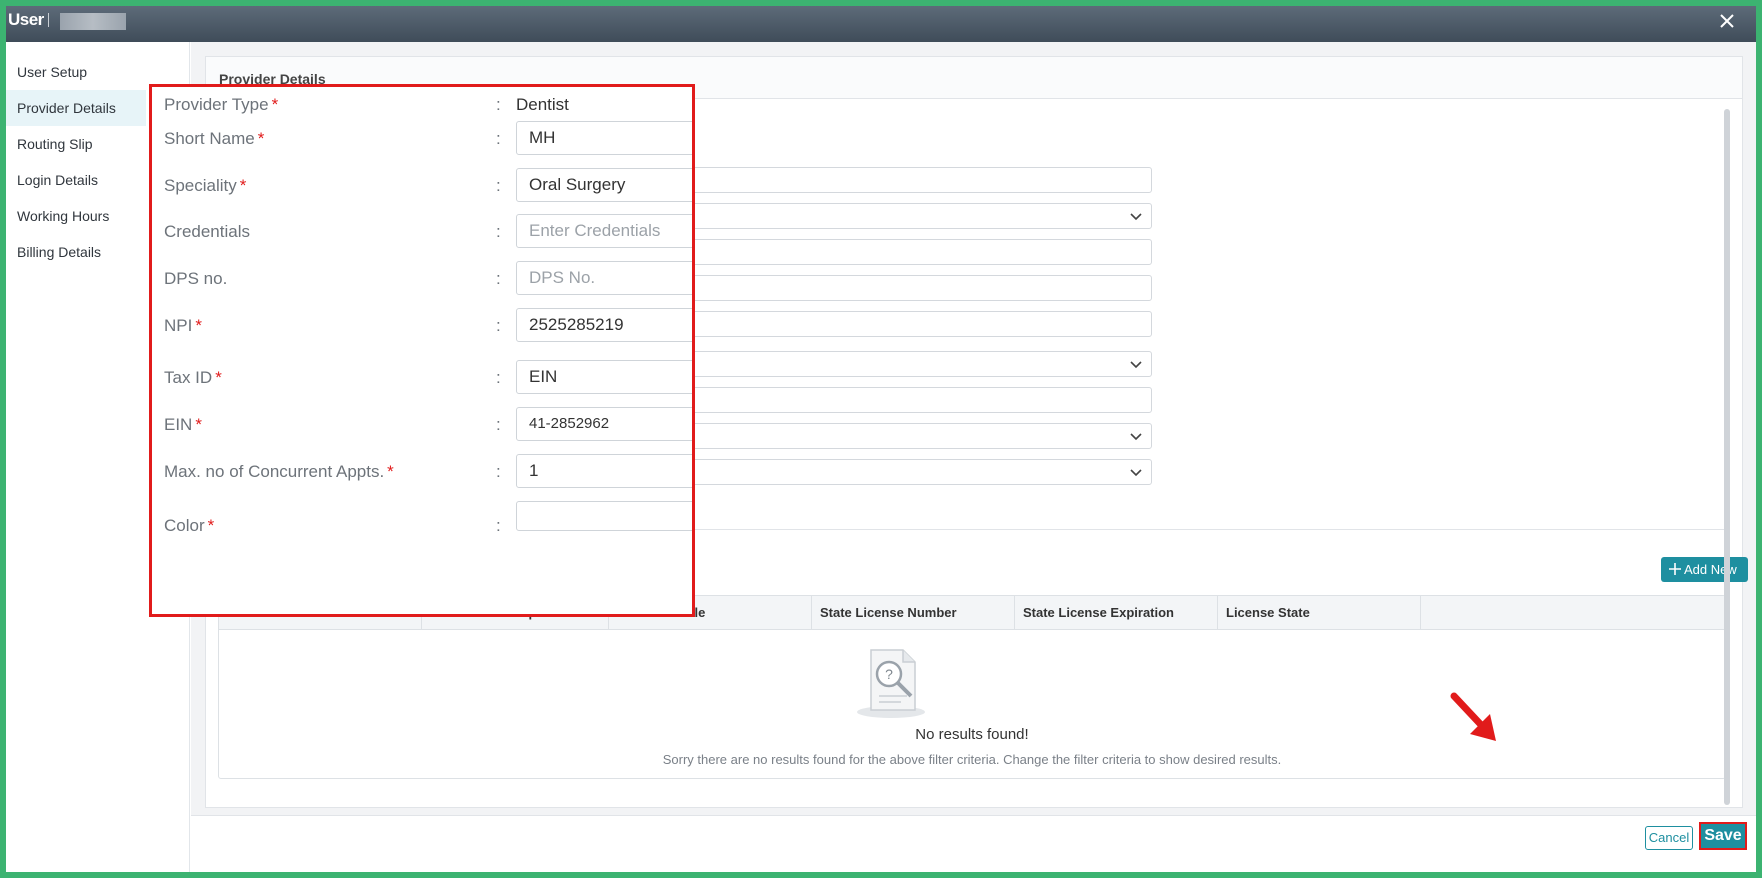 The width and height of the screenshot is (1762, 878). Describe the element at coordinates (921, 436) in the screenshot. I see `concurrent-dropdown-bg` at that location.